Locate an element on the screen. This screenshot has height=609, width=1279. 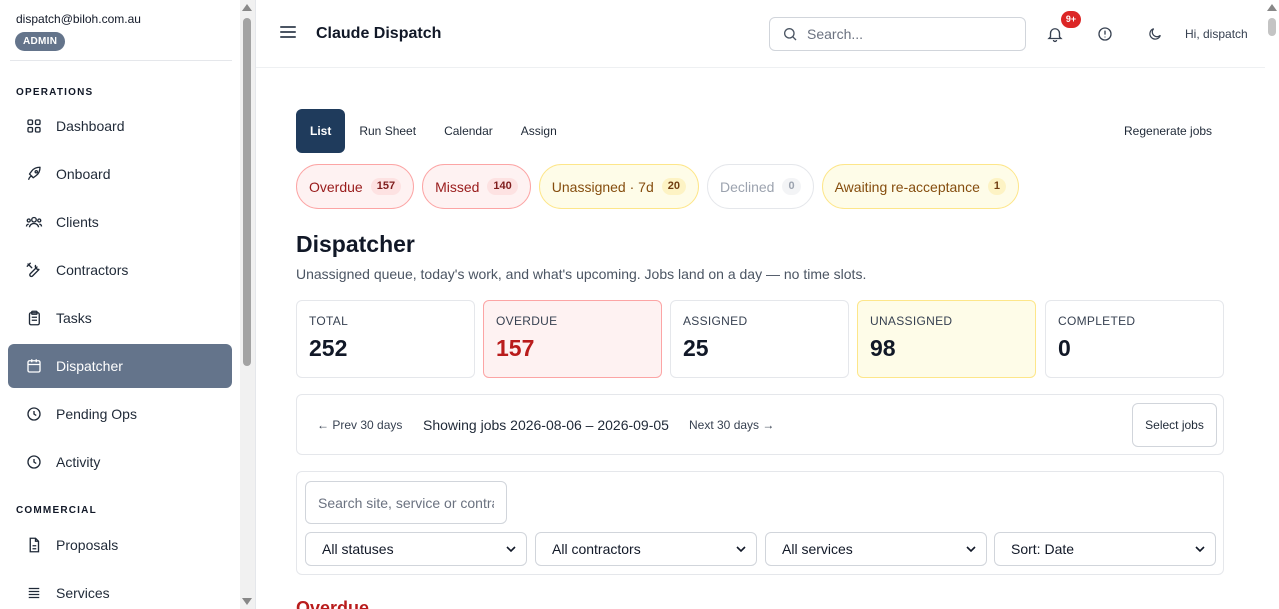
section-label-operations: OPERATIONS is located at coordinates (55, 92).